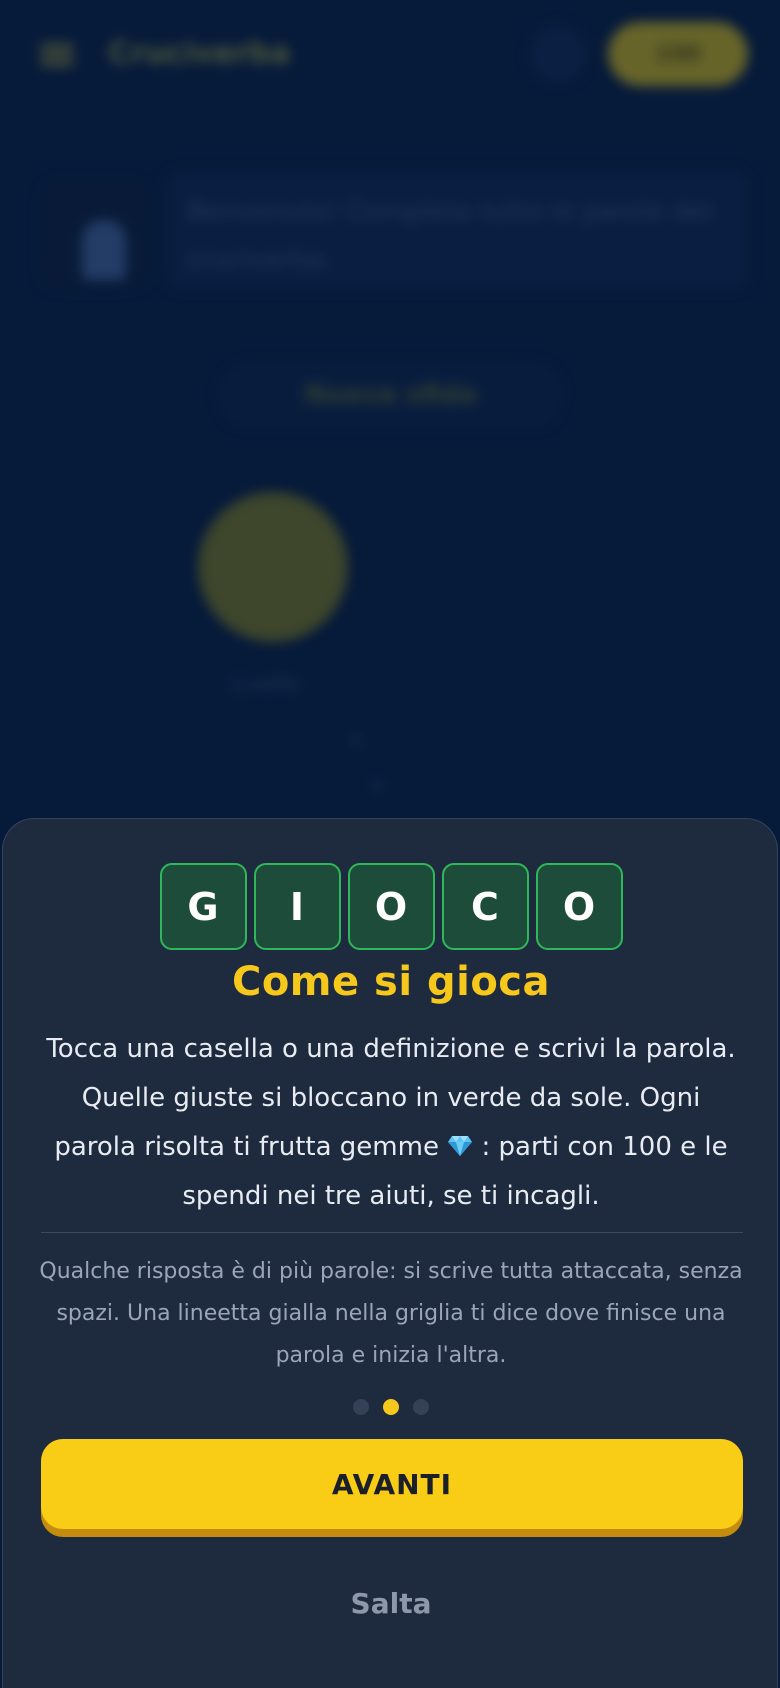 Image resolution: width=780 pixels, height=1688 pixels. What do you see at coordinates (392, 1484) in the screenshot?
I see `next-button: AVANTI` at bounding box center [392, 1484].